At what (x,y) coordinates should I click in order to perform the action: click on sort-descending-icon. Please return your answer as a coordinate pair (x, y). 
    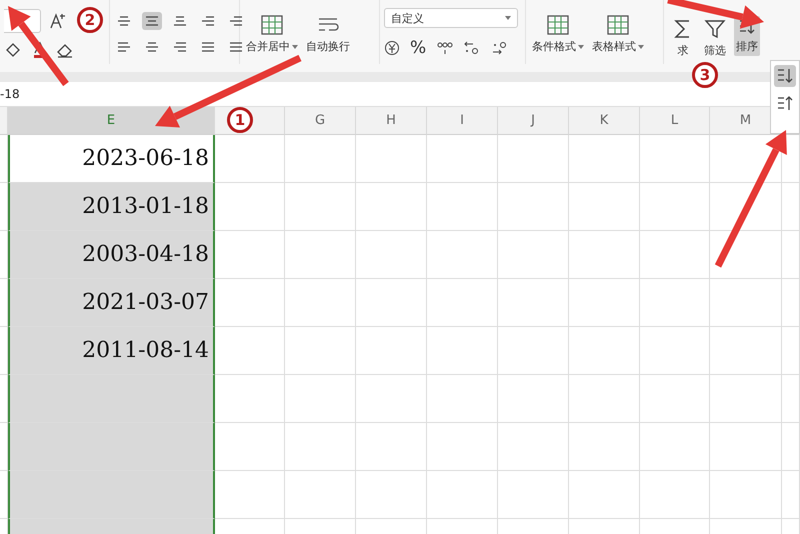
    Looking at the image, I should click on (785, 104).